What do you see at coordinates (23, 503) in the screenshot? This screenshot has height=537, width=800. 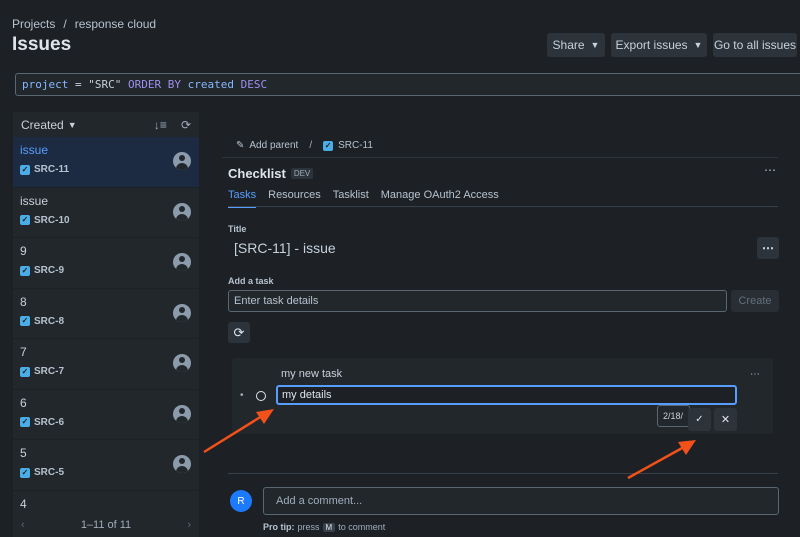 I see `issue-summary: 4` at bounding box center [23, 503].